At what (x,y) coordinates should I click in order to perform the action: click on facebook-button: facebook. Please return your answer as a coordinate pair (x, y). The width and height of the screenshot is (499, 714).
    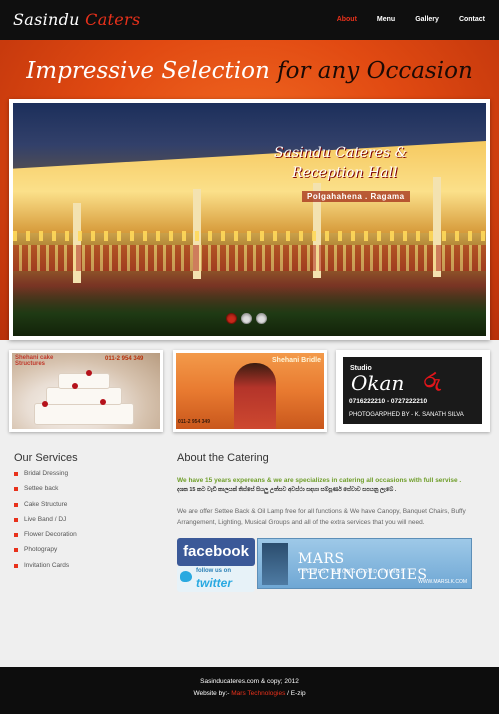
    Looking at the image, I should click on (216, 552).